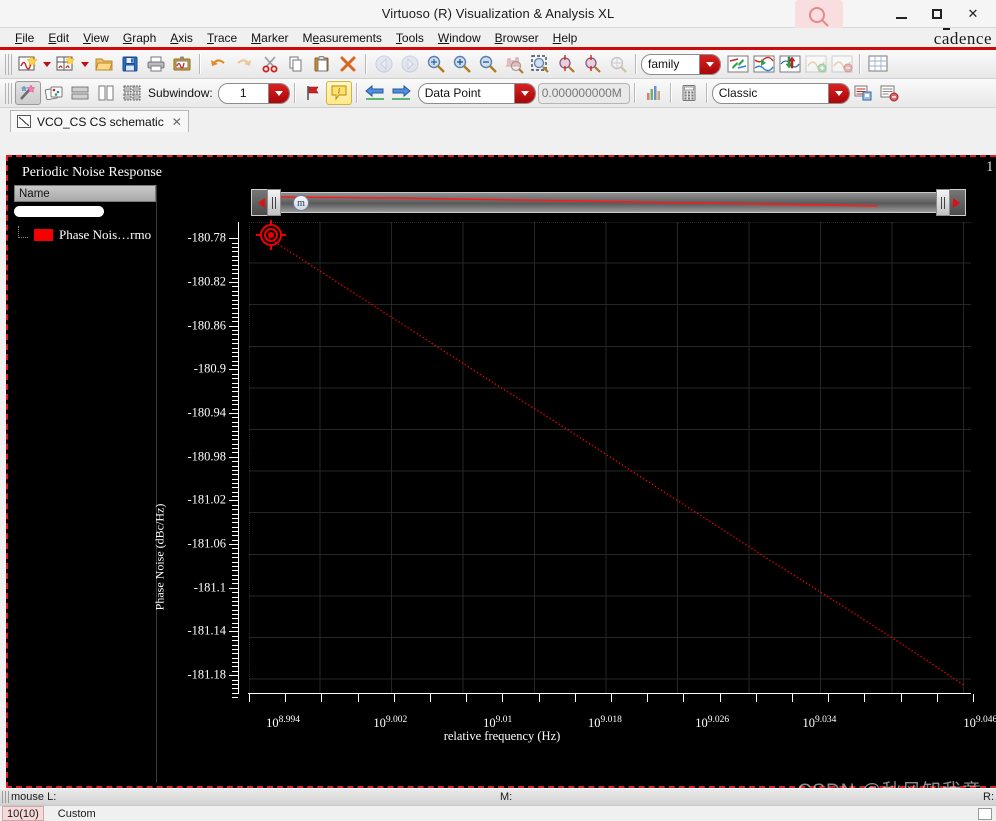 The image size is (996, 821). I want to click on merge-traces-icon, so click(790, 64).